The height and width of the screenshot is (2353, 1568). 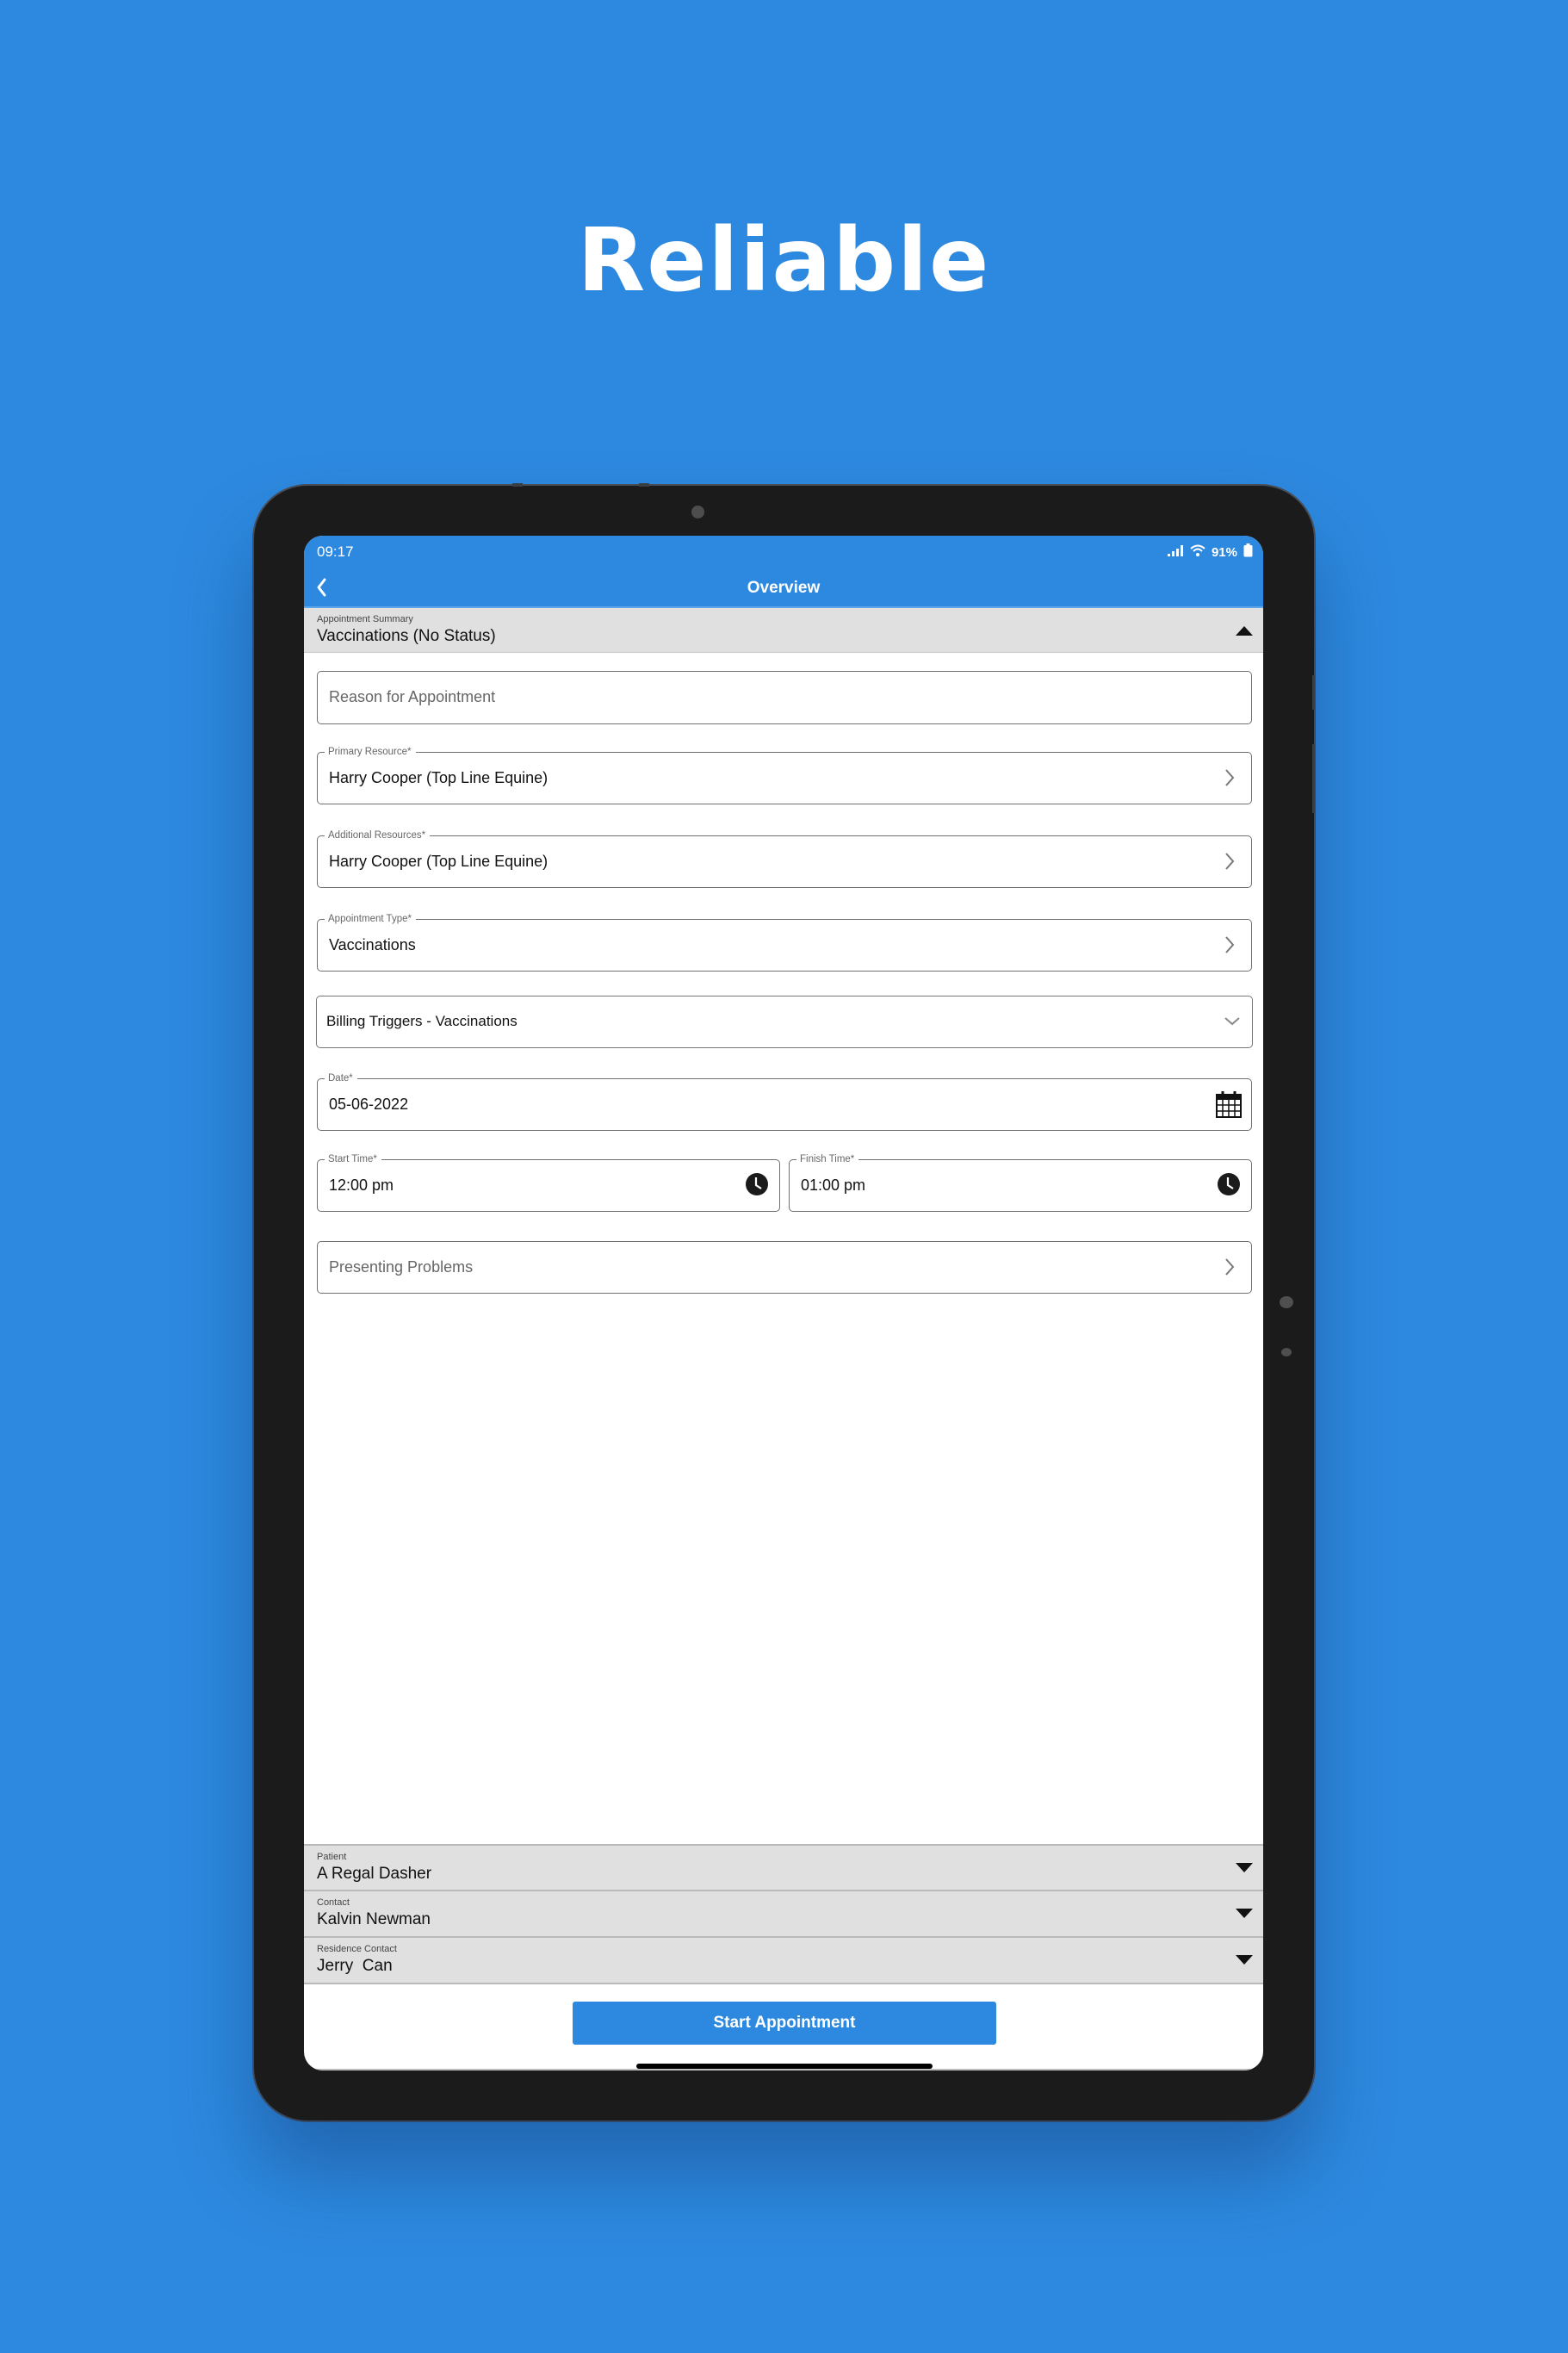 What do you see at coordinates (422, 1021) in the screenshot?
I see `billing-triggers-value: Billing Triggers - Vaccinations` at bounding box center [422, 1021].